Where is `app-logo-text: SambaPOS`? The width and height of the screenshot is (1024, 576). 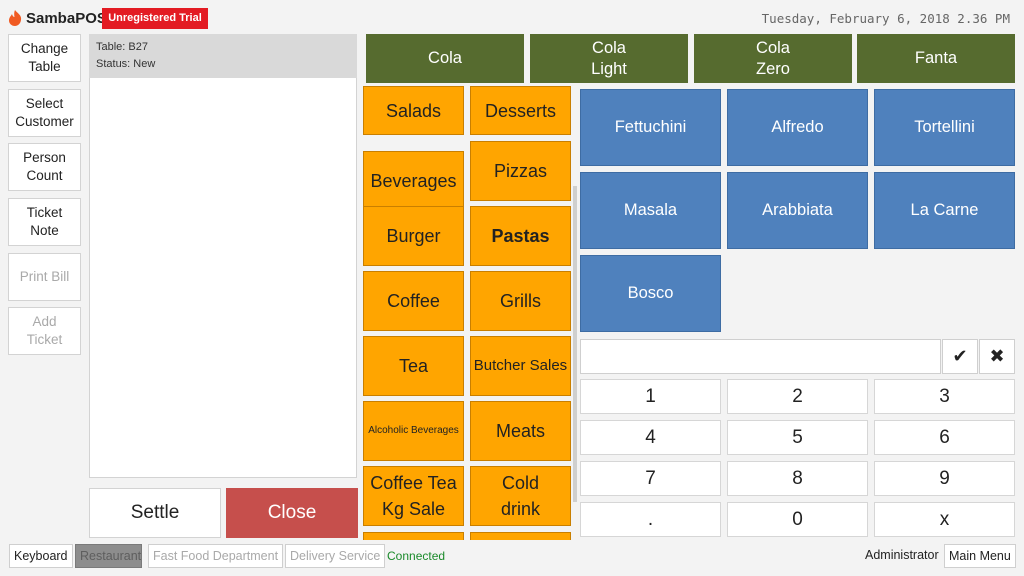 app-logo-text: SambaPOS is located at coordinates (66, 18).